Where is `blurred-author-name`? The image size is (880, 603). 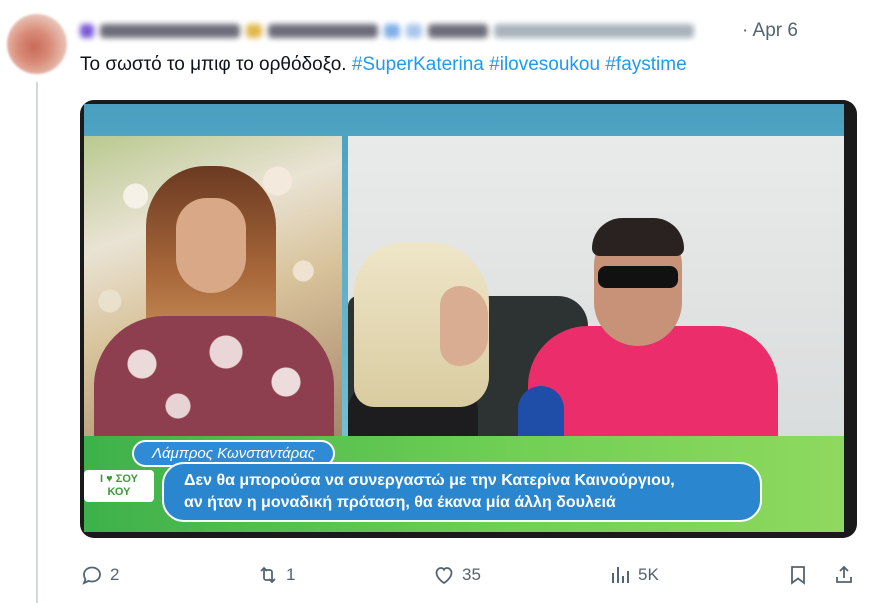
blurred-author-name is located at coordinates (407, 31).